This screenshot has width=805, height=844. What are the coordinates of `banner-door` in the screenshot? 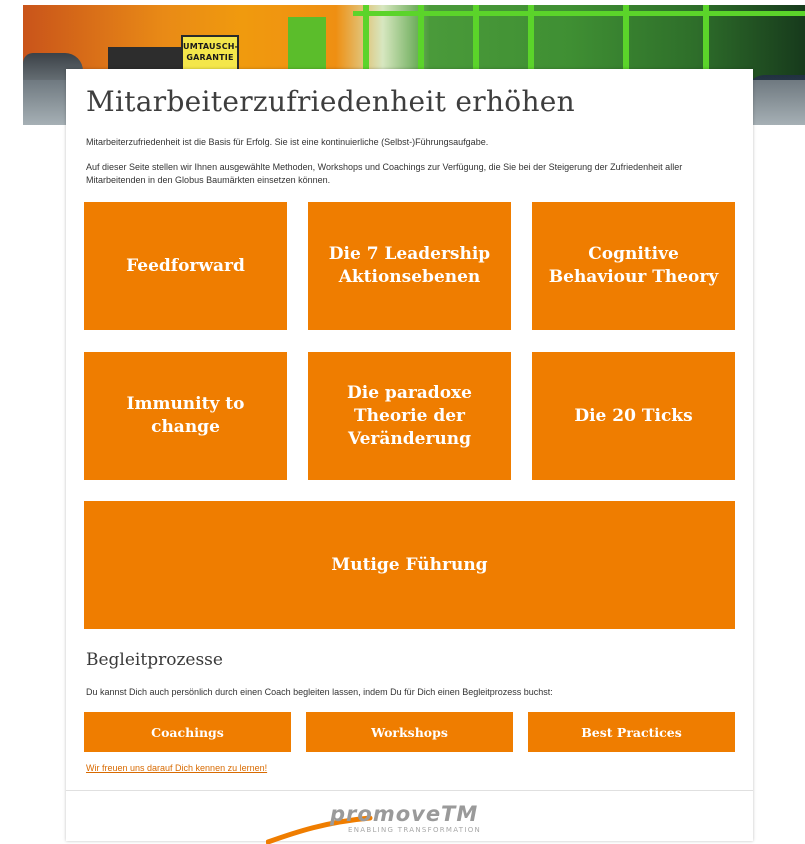 It's located at (307, 47).